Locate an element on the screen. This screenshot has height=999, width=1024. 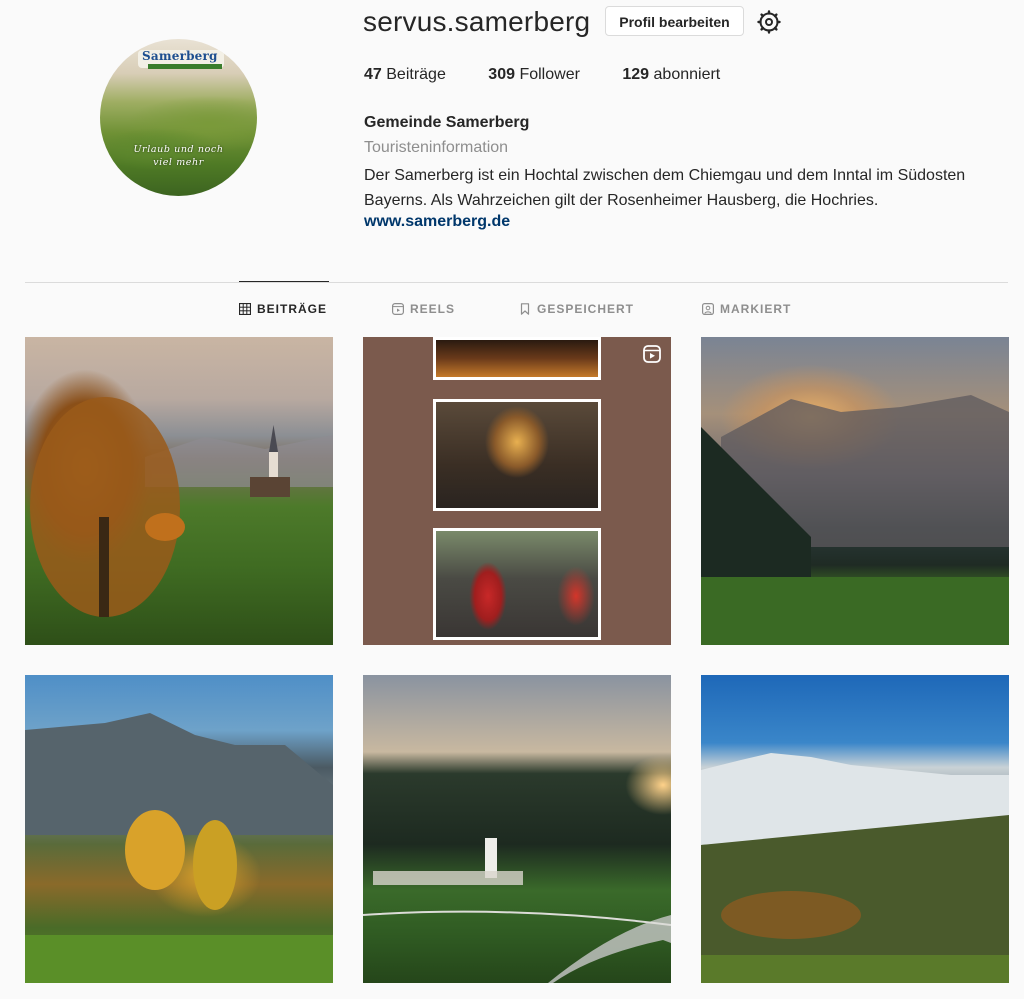
tab-posts: BEITRÄGE is located at coordinates (283, 309).